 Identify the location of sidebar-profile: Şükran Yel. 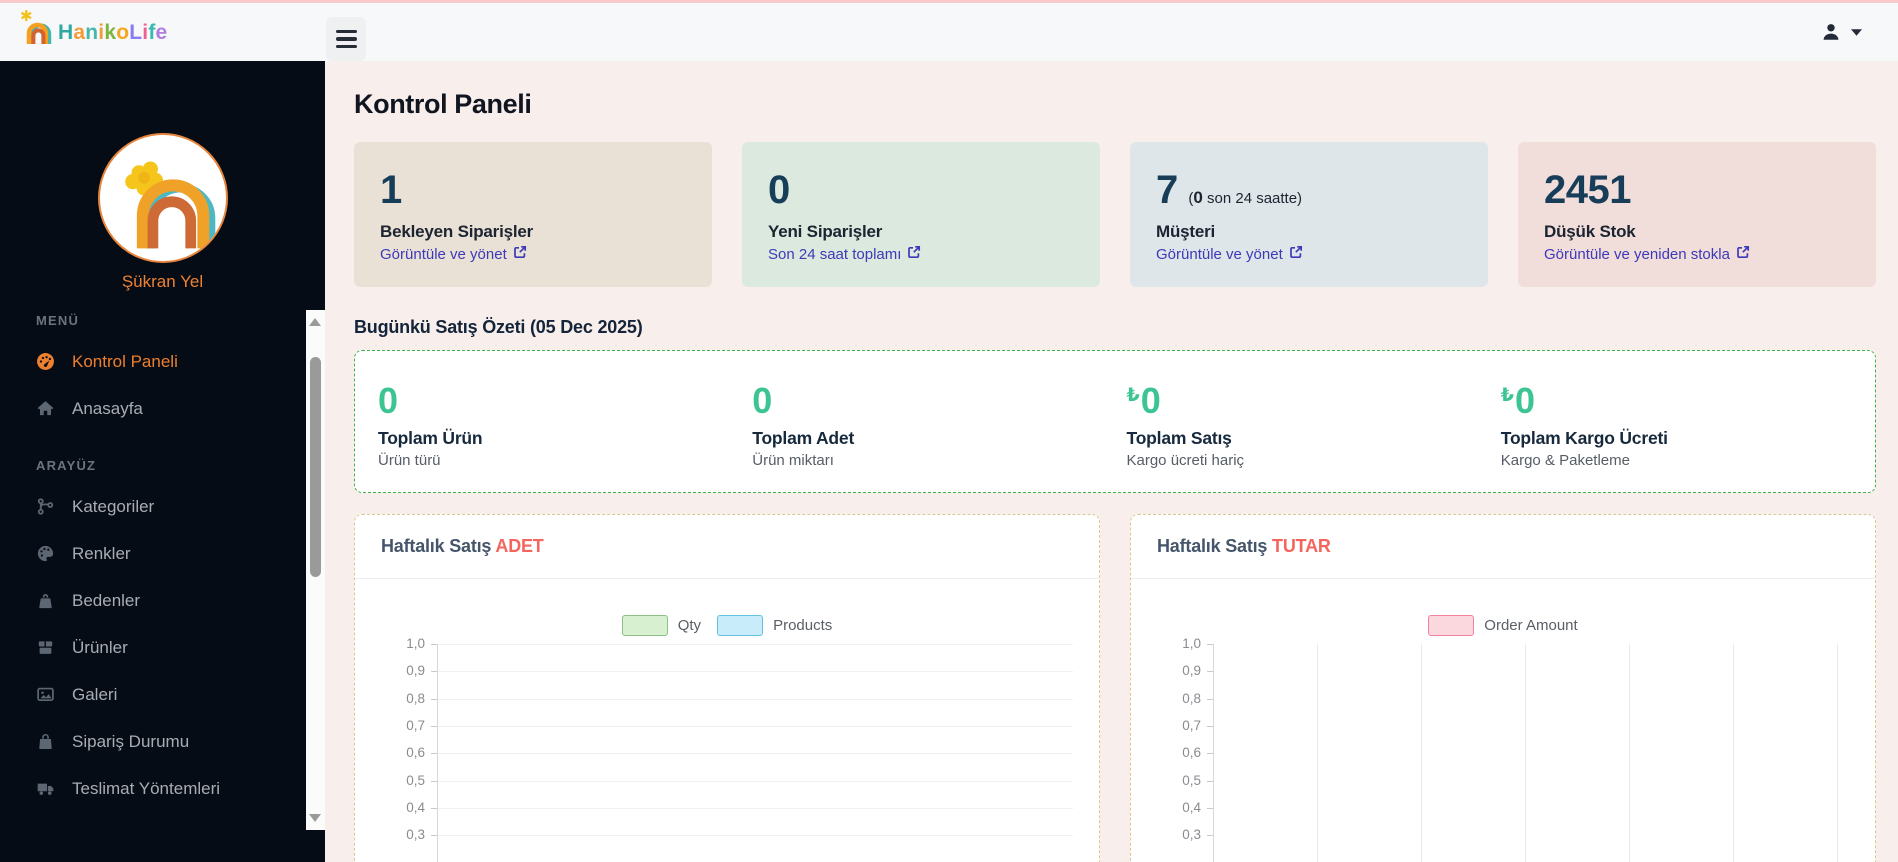
(162, 176).